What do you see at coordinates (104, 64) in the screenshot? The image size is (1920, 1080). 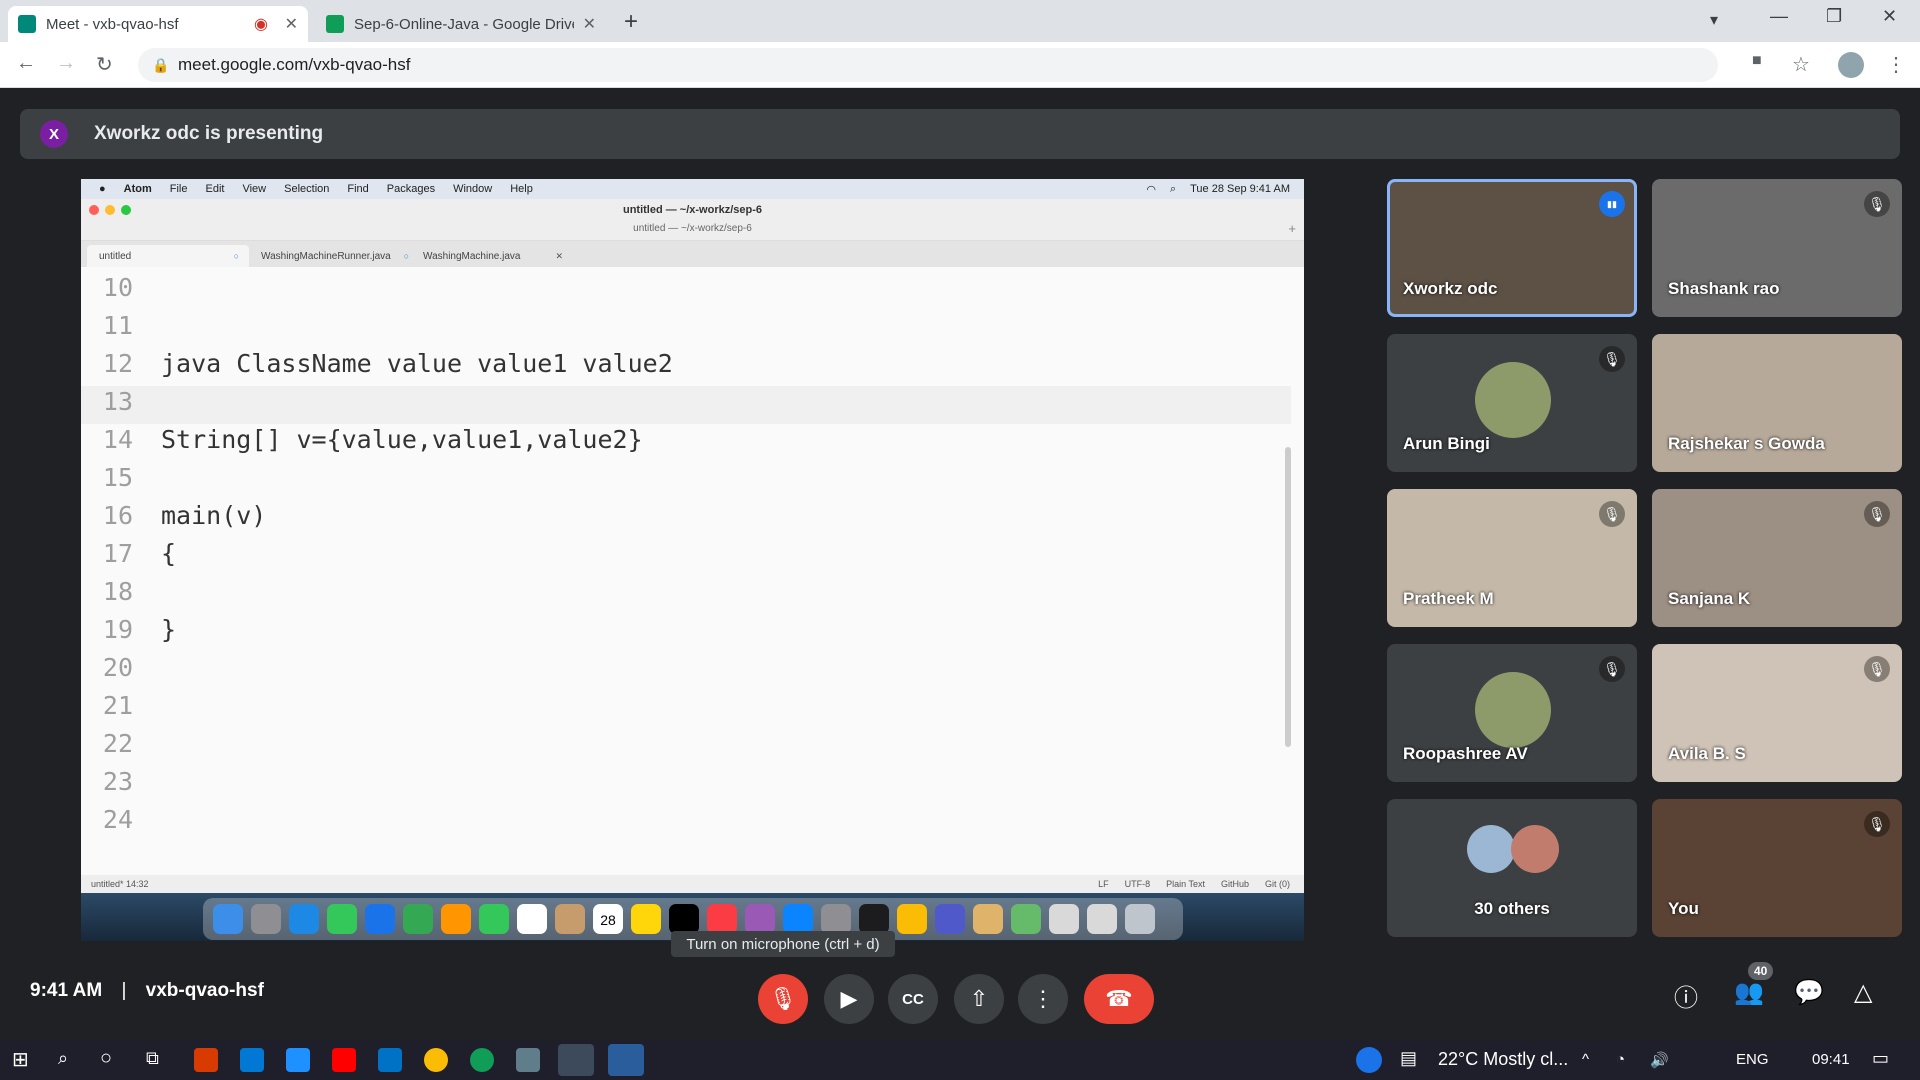 I see `reload-icon: ↻` at bounding box center [104, 64].